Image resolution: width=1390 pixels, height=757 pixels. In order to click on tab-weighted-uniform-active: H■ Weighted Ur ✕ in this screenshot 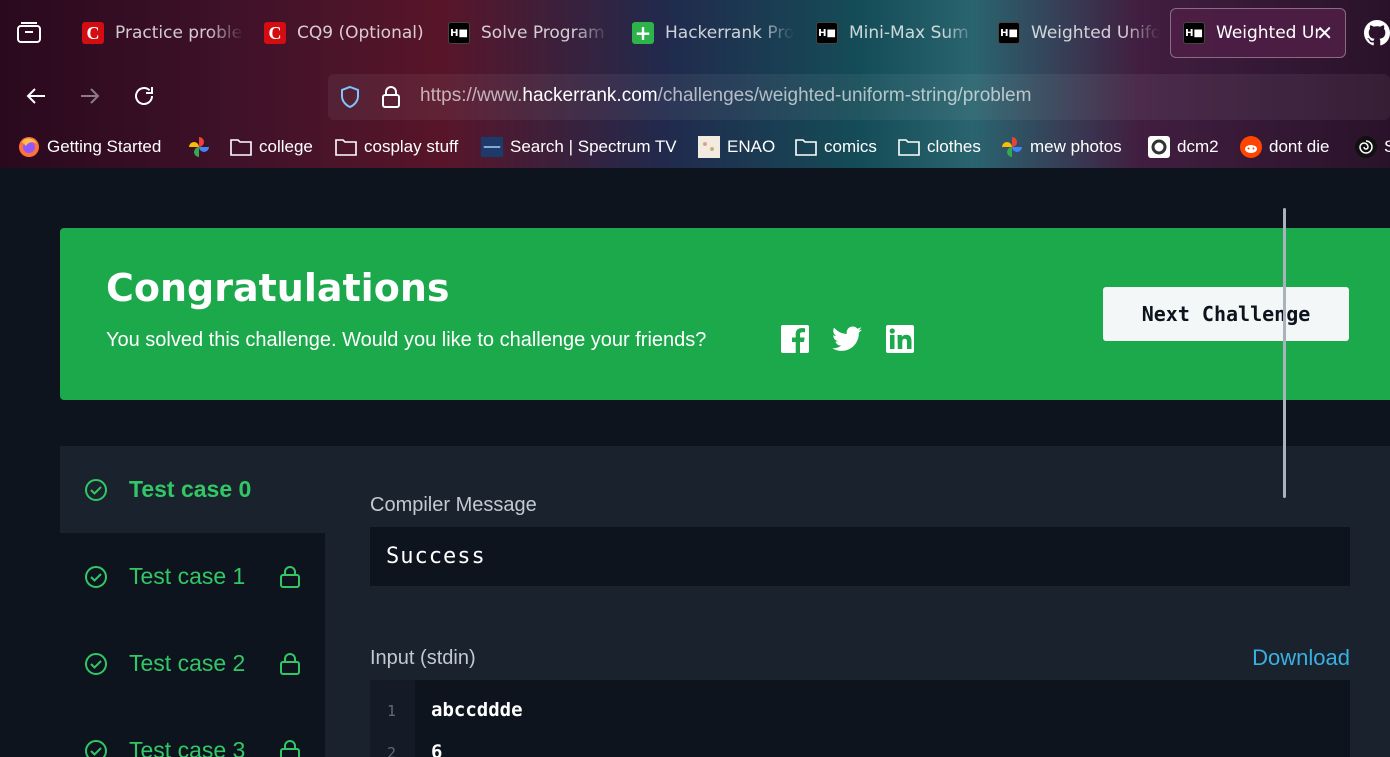, I will do `click(1258, 33)`.